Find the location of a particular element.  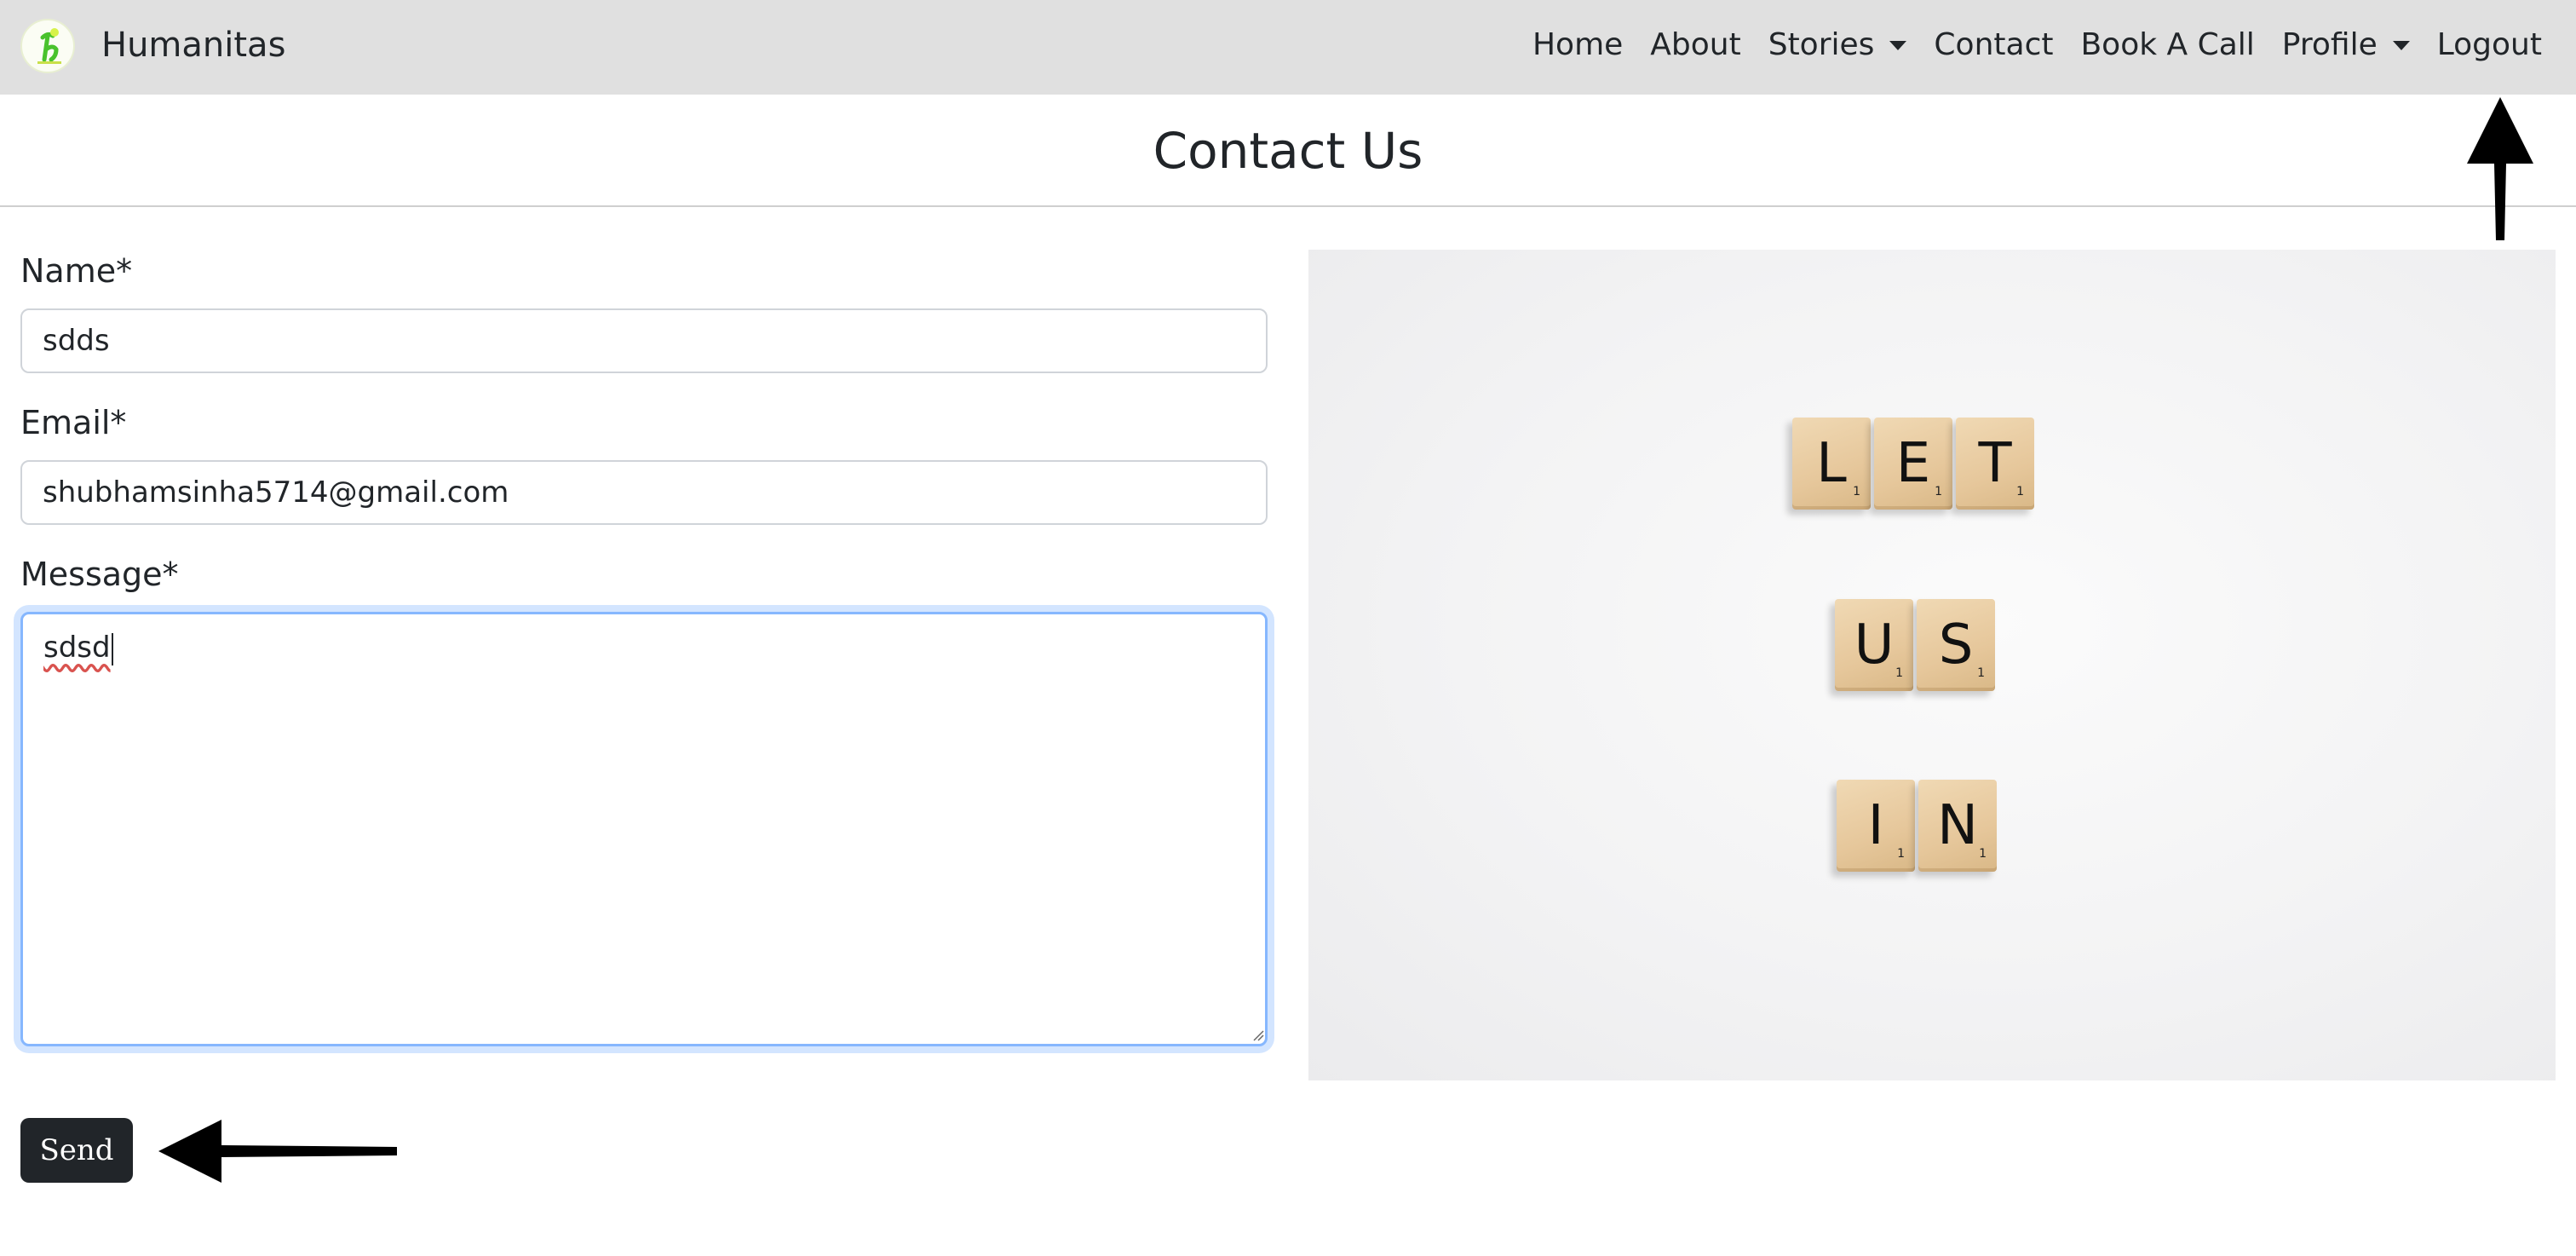

scrabble-tile: S 1 is located at coordinates (1956, 645).